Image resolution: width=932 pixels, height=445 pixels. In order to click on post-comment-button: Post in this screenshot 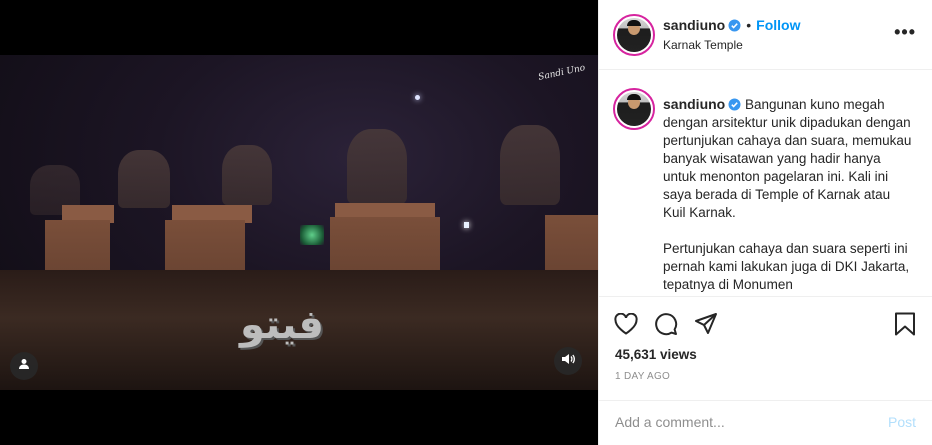, I will do `click(902, 422)`.